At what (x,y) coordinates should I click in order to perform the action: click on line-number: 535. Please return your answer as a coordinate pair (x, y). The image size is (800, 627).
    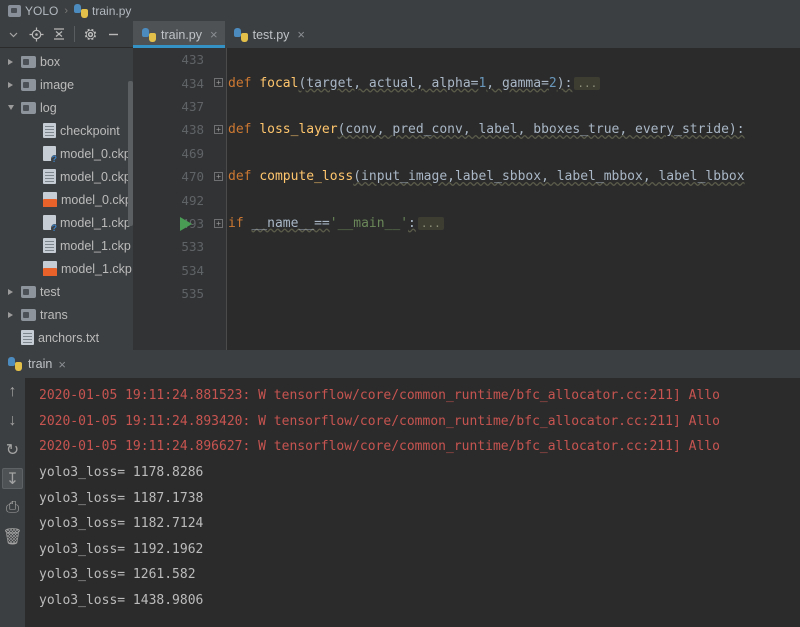
    Looking at the image, I should click on (192, 294).